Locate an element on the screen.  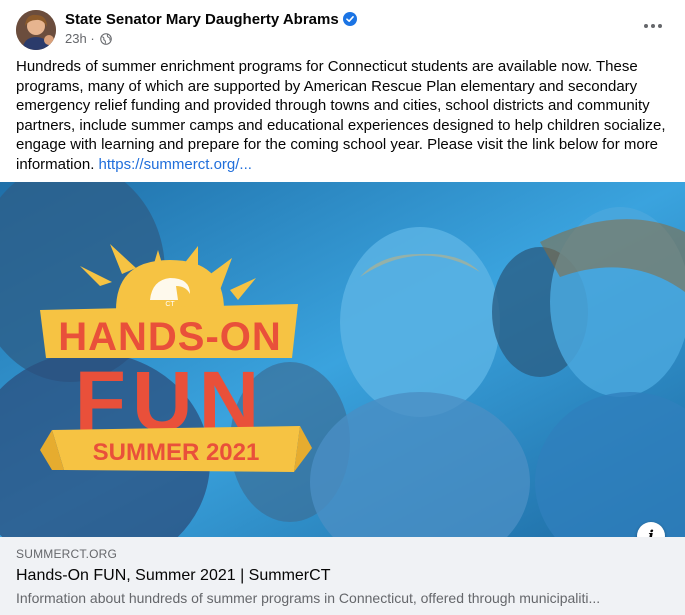
author-avatar is located at coordinates (36, 30).